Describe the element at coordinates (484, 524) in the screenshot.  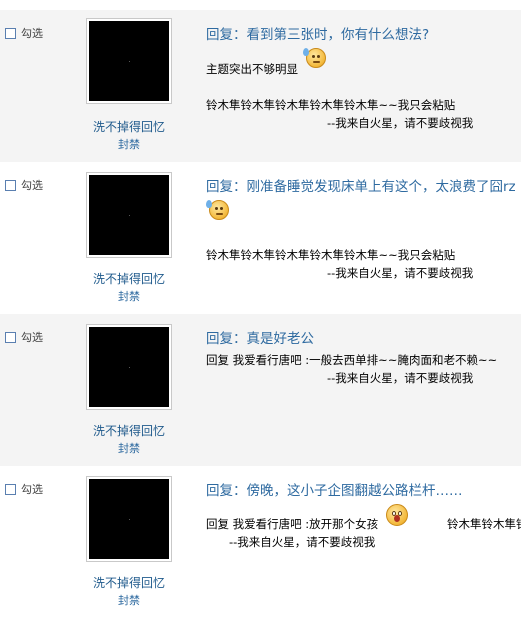
I see `signature-text: 铃木隼铃木隼铃` at that location.